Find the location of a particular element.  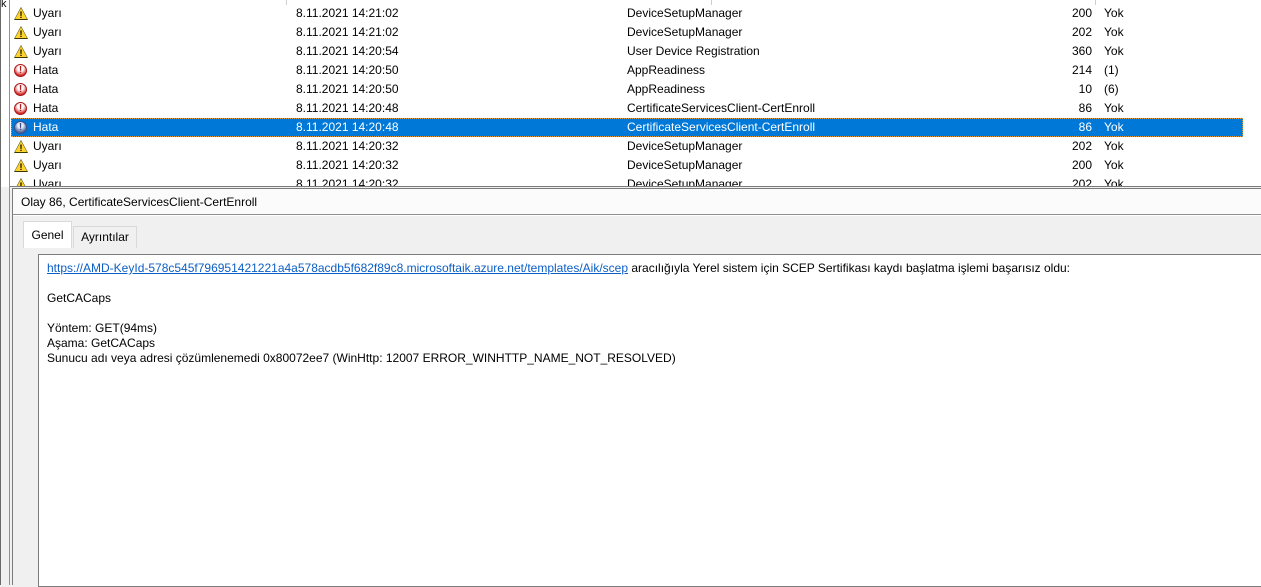

window-left-edge is located at coordinates (0, 292).